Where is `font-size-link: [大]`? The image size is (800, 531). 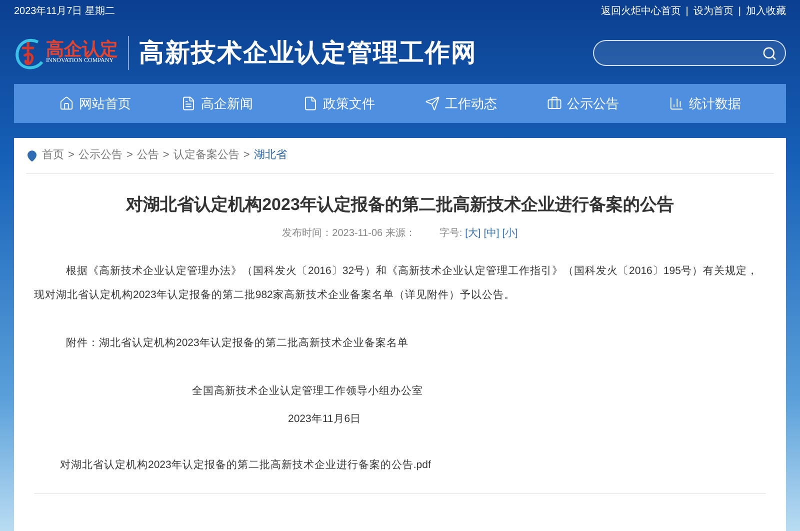
font-size-link: [大] is located at coordinates (473, 233).